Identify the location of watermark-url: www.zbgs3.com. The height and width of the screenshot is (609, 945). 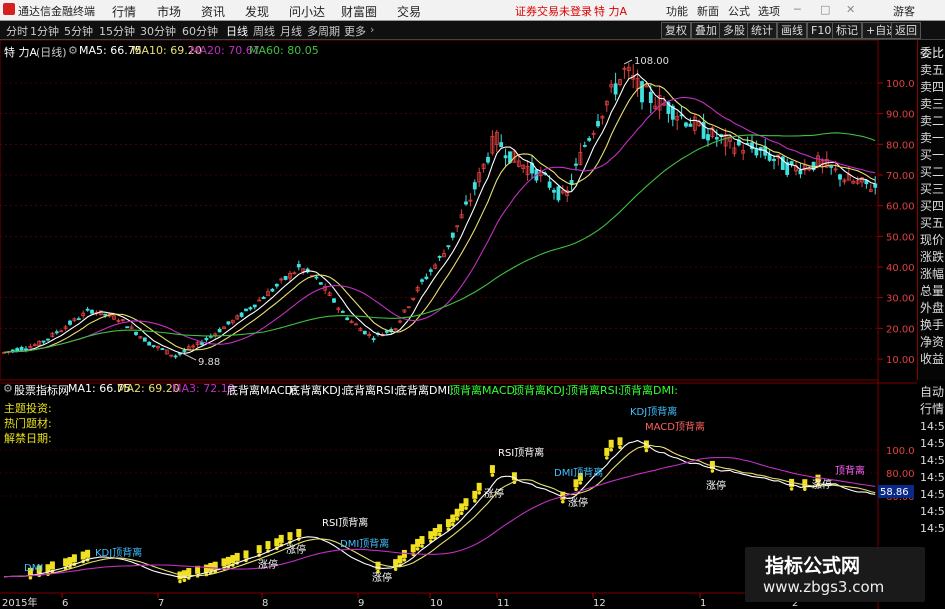
(824, 587).